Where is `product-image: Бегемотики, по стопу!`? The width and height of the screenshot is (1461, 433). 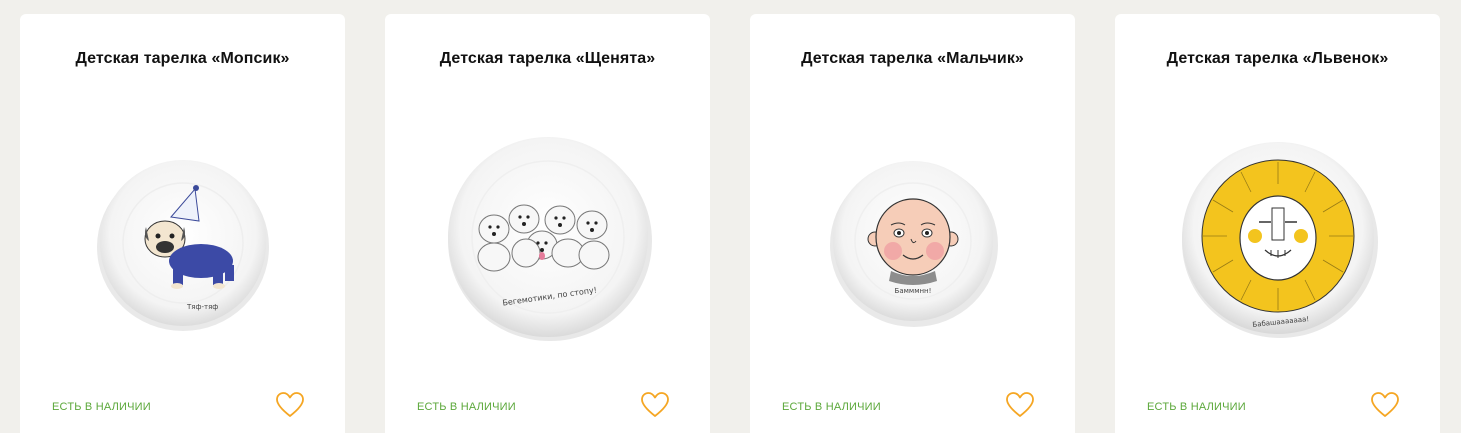 product-image: Бегемотики, по стопу! is located at coordinates (547, 239).